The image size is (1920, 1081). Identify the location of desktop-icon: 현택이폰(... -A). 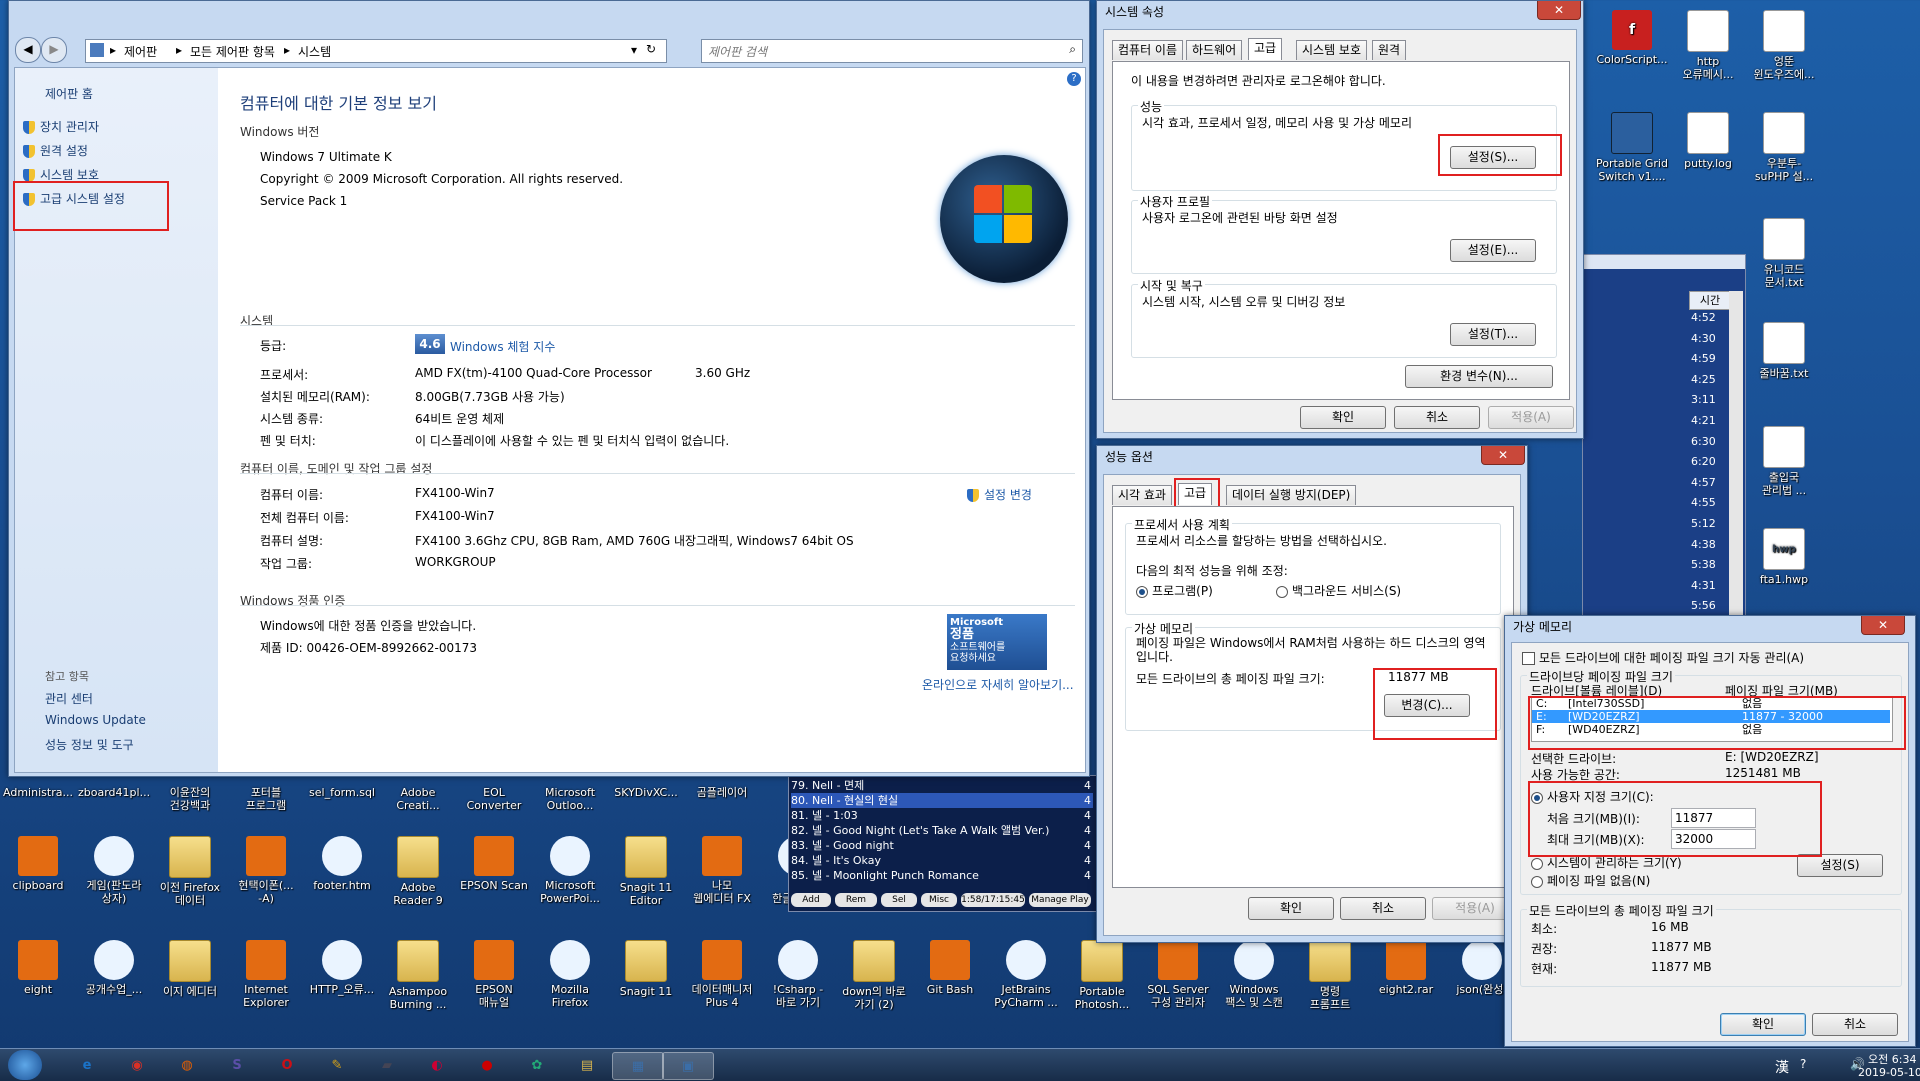
(266, 870).